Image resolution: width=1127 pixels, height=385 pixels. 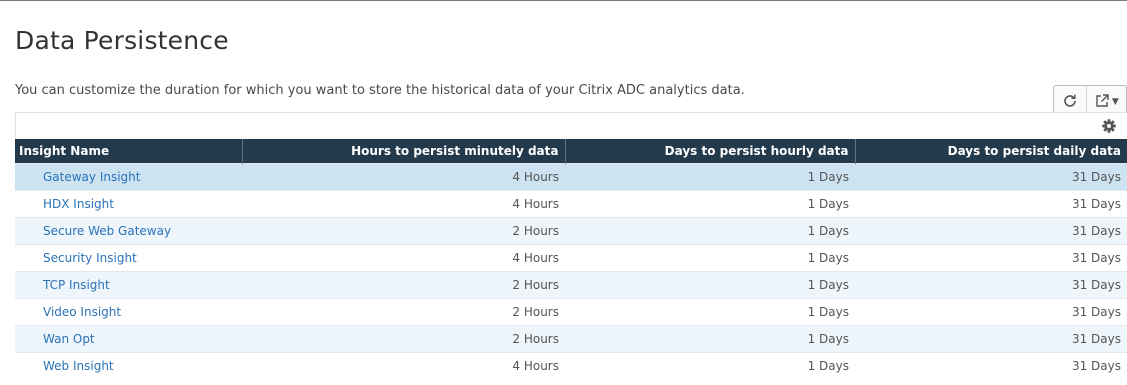 I want to click on insight-name-link: Security Insight, so click(x=90, y=258).